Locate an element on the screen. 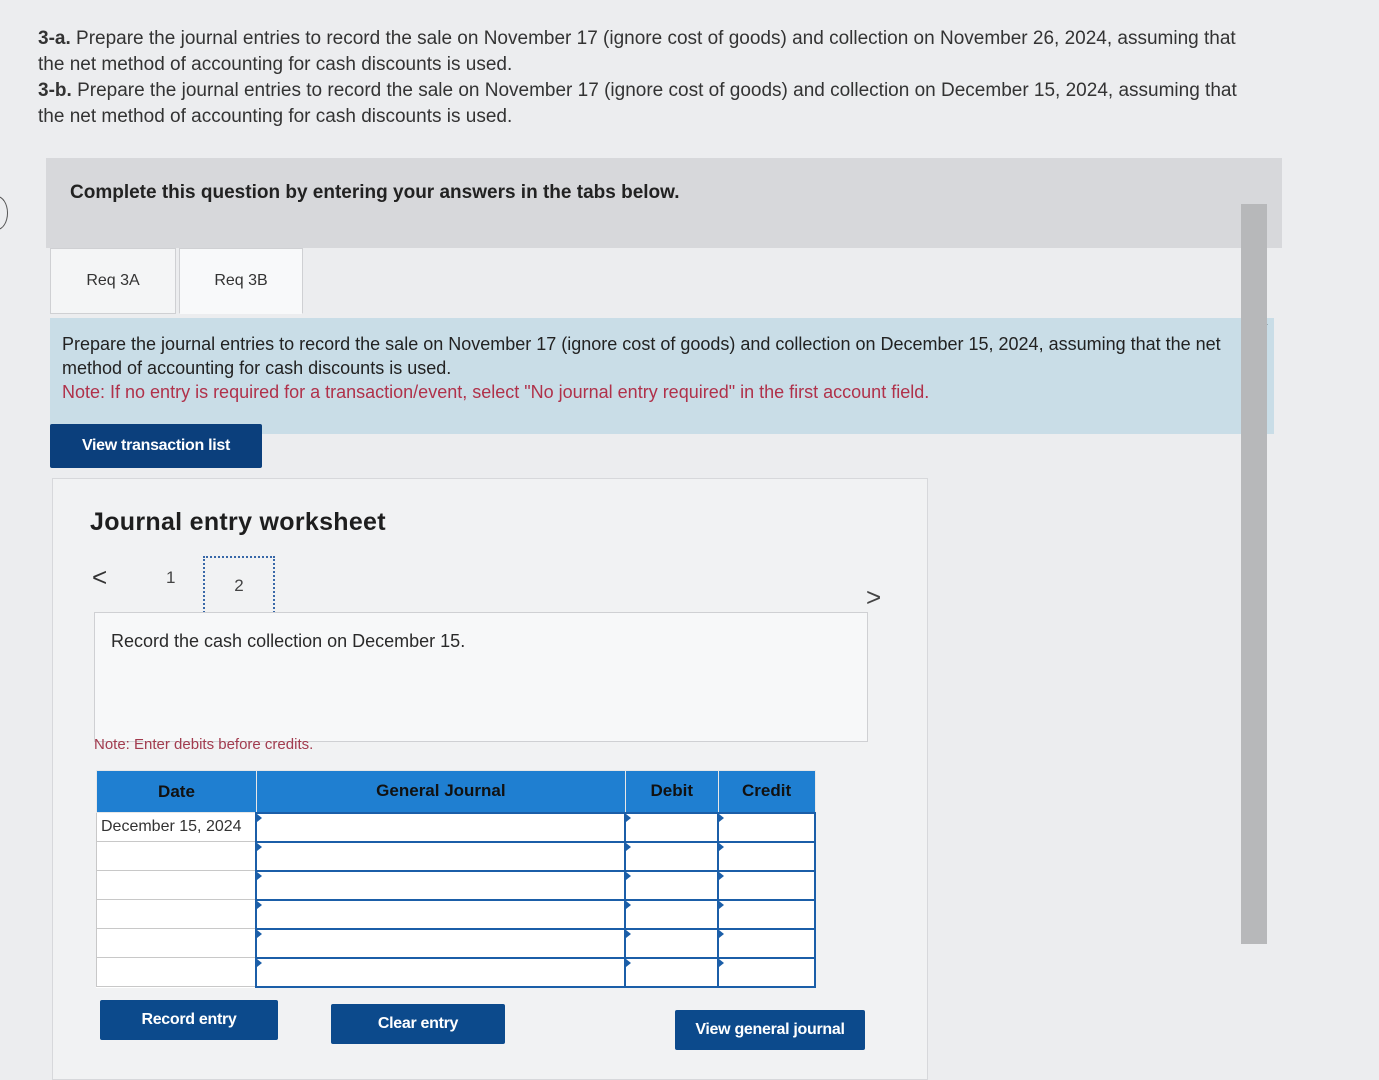 Image resolution: width=1379 pixels, height=1080 pixels. question-3b-label: 3-b. is located at coordinates (55, 90).